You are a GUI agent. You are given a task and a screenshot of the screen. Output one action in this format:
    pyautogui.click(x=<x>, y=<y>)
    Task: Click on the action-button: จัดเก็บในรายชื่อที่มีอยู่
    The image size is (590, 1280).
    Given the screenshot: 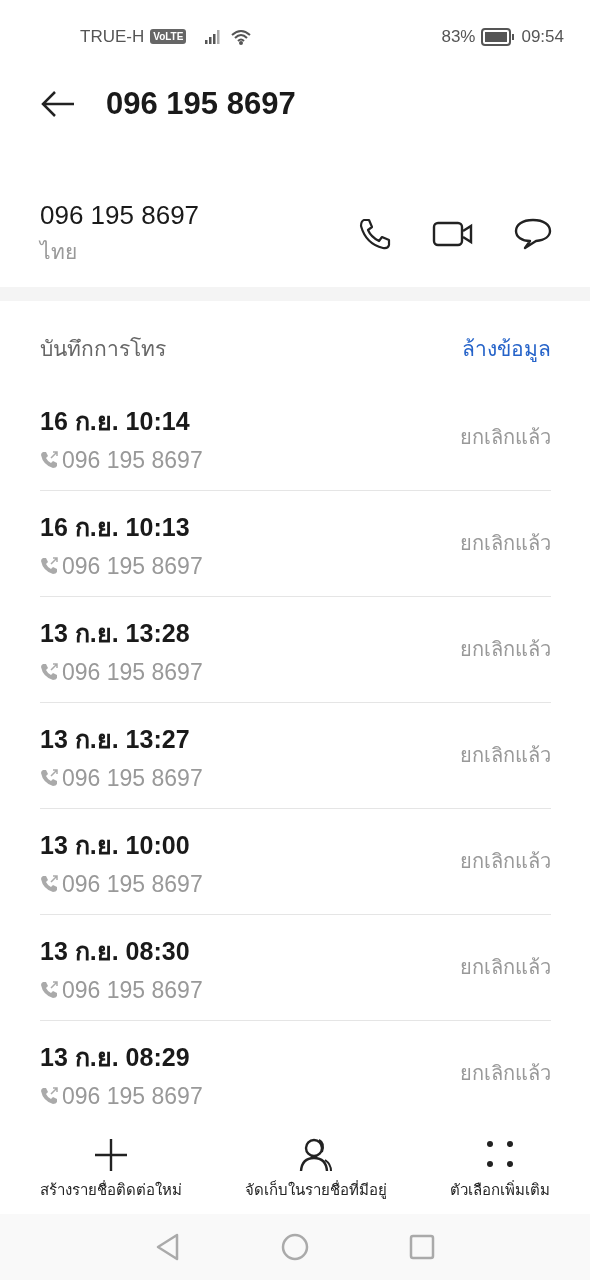 What is the action you would take?
    pyautogui.click(x=316, y=1169)
    